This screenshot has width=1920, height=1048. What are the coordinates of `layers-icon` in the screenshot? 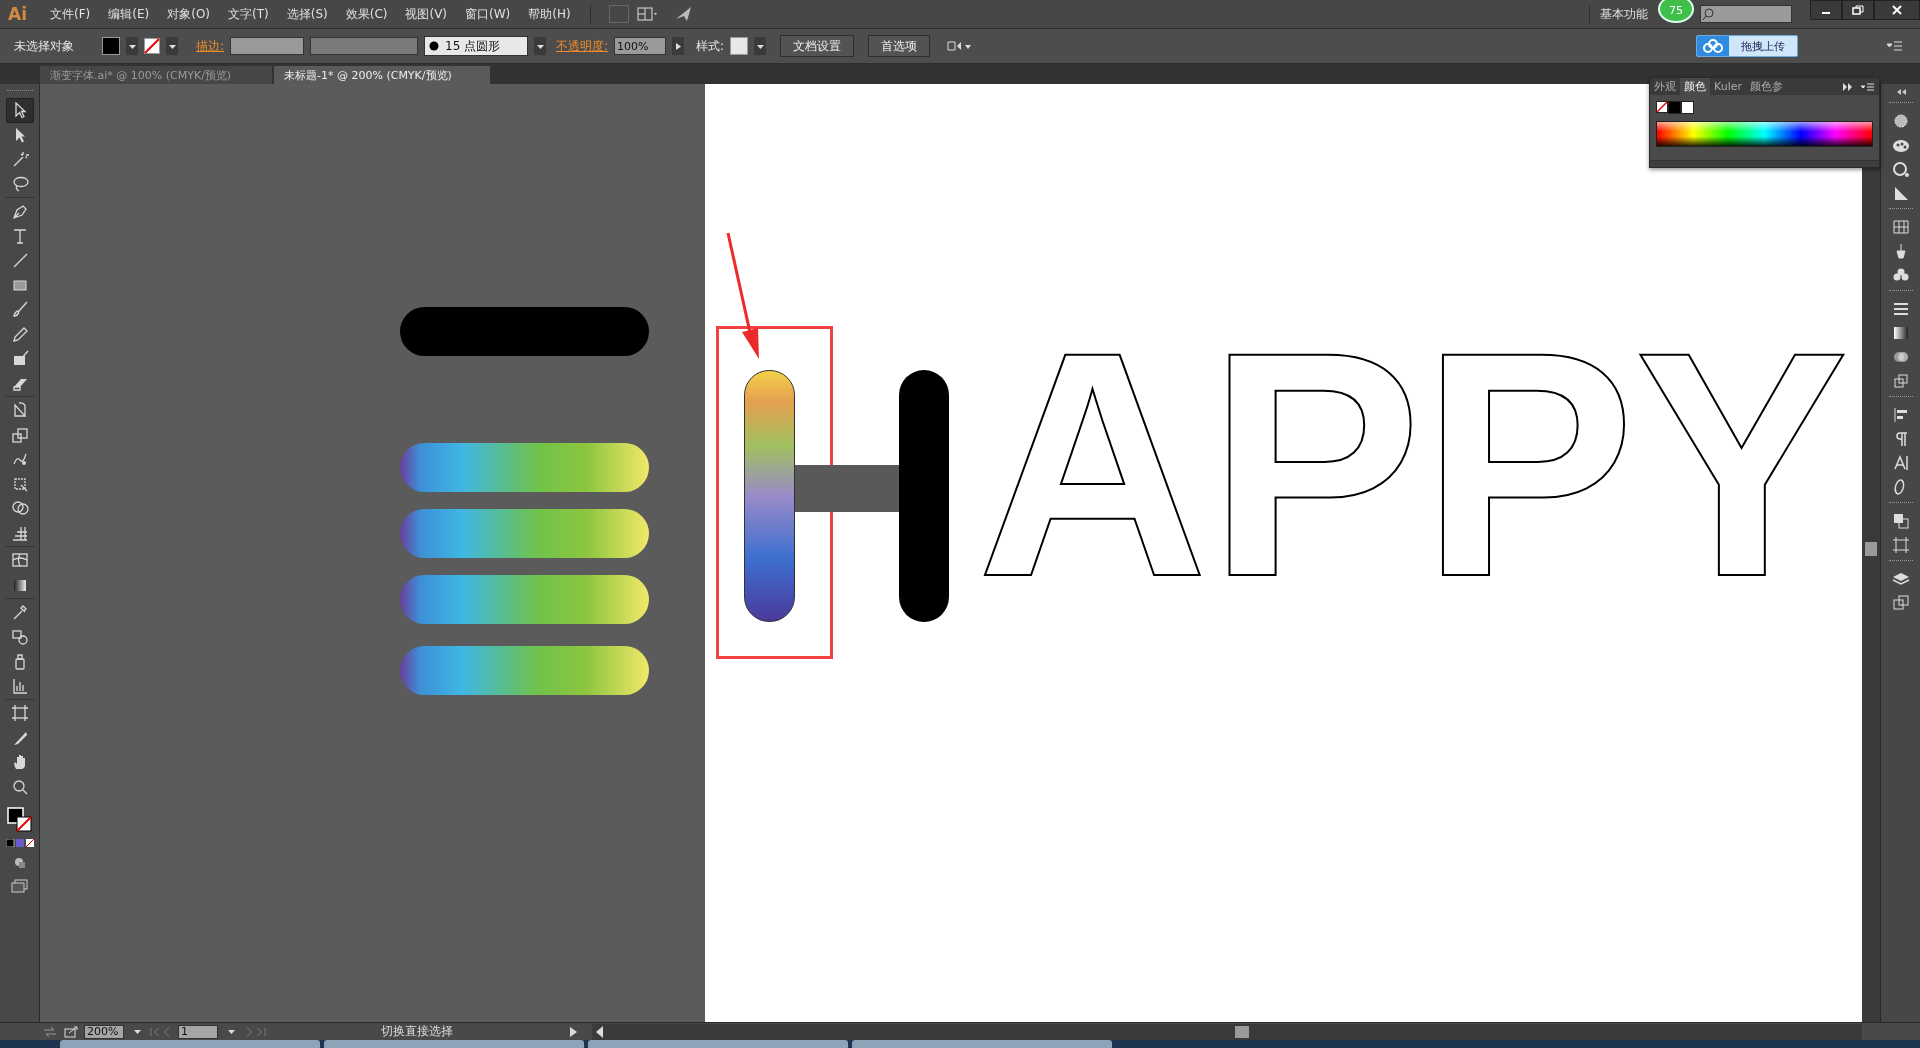 It's located at (1900, 579).